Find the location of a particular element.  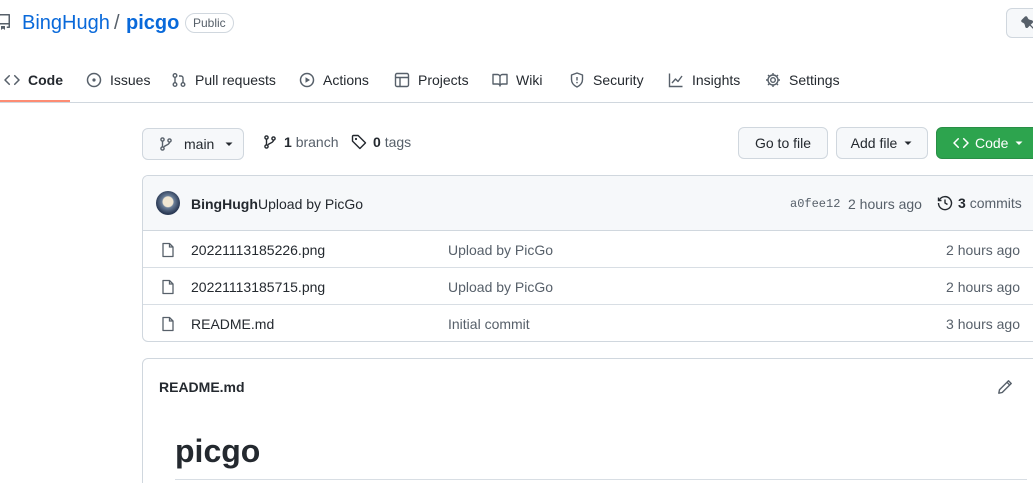

book-icon is located at coordinates (500, 80).